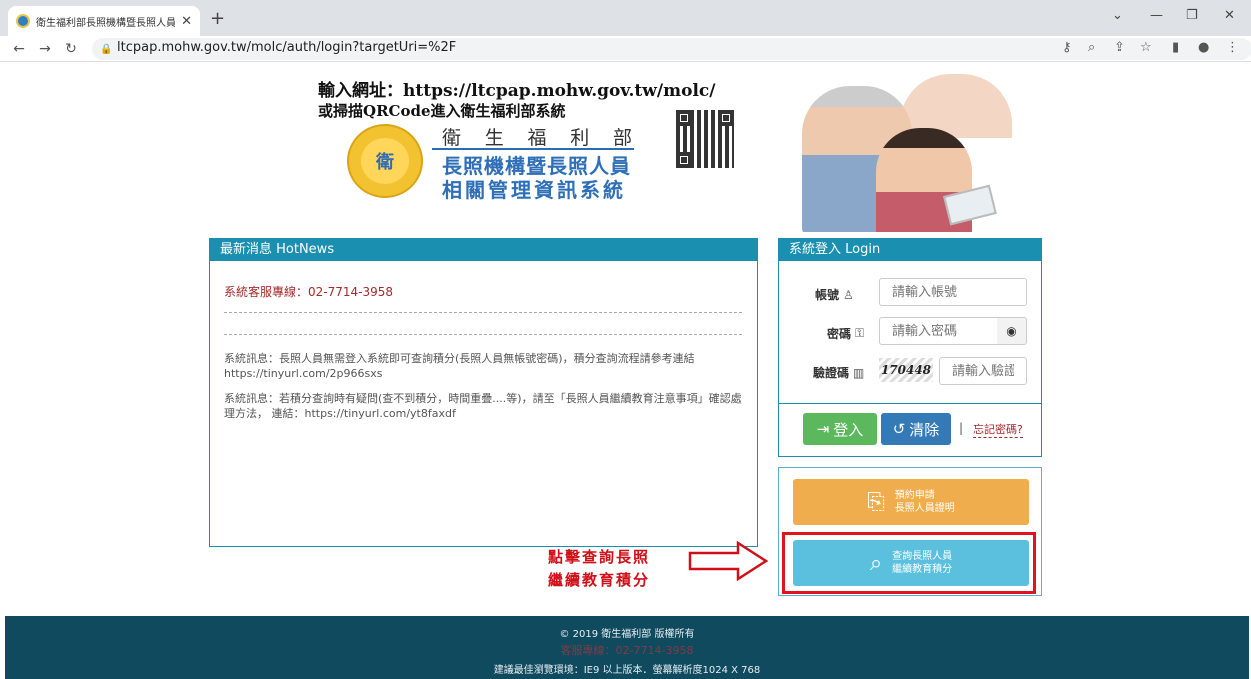 This screenshot has height=679, width=1251. Describe the element at coordinates (1192, 15) in the screenshot. I see `maximize-icon: ❐` at that location.